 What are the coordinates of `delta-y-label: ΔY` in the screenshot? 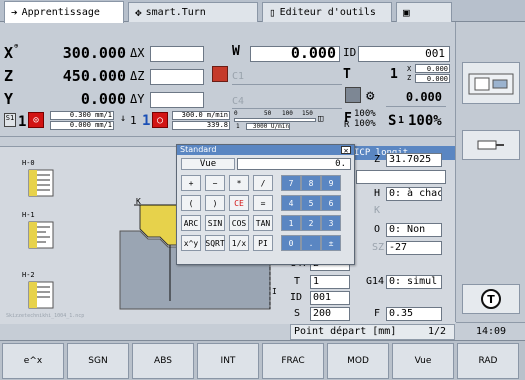 It's located at (137, 99).